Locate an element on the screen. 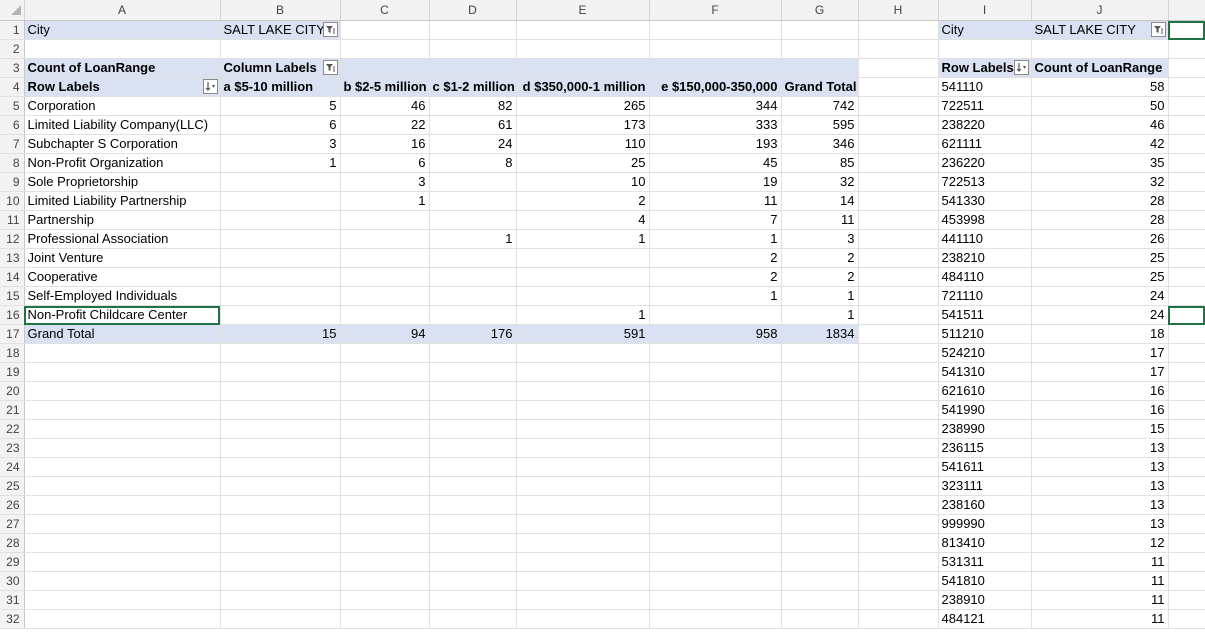  pivot2-row-label: 238910 is located at coordinates (985, 600).